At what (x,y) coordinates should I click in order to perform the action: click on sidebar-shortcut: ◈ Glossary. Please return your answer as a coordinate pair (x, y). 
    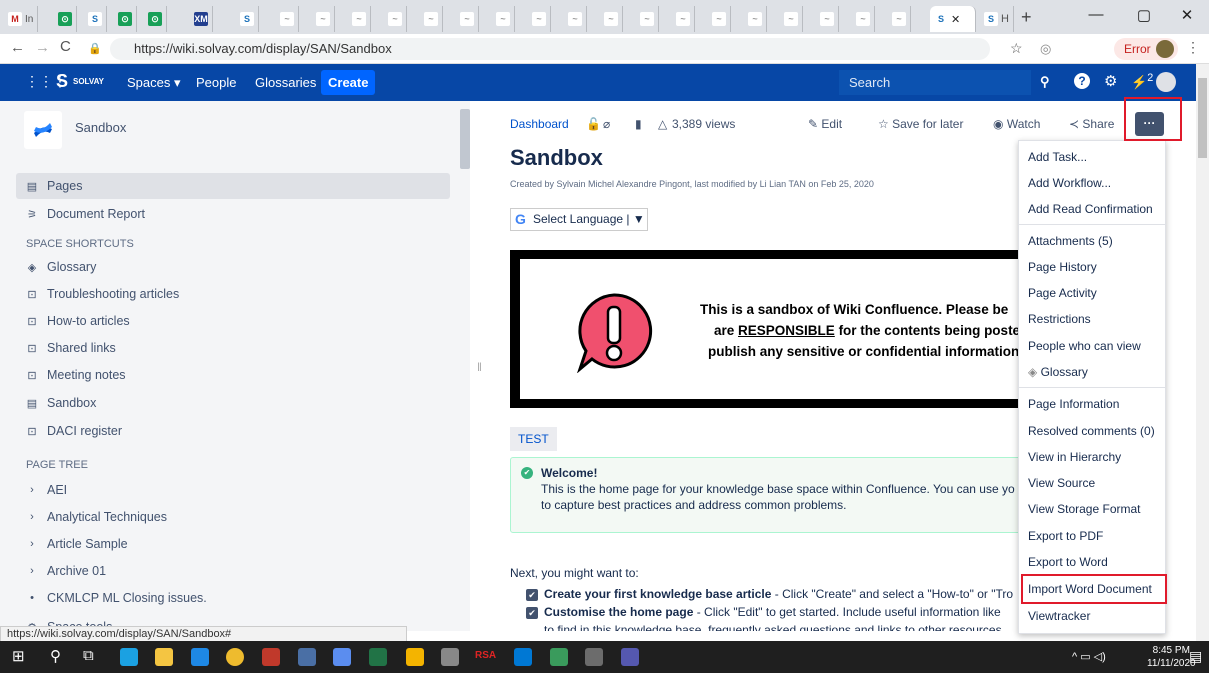
    Looking at the image, I should click on (233, 267).